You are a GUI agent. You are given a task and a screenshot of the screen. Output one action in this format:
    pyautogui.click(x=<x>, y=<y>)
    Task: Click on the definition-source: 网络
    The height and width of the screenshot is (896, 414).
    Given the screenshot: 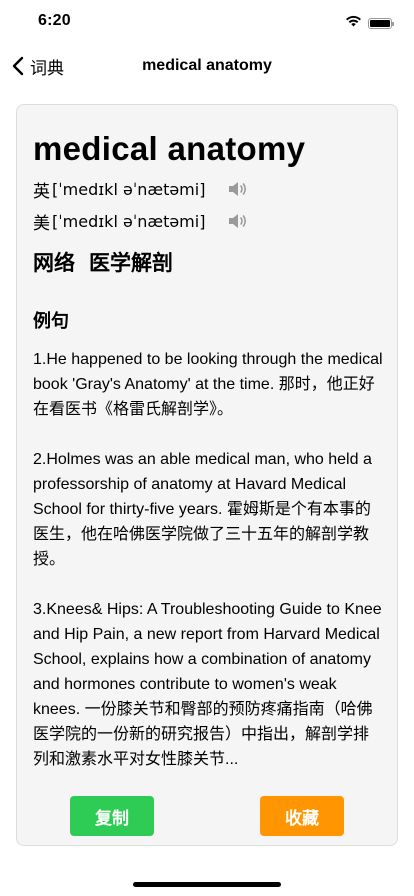 What is the action you would take?
    pyautogui.click(x=54, y=263)
    